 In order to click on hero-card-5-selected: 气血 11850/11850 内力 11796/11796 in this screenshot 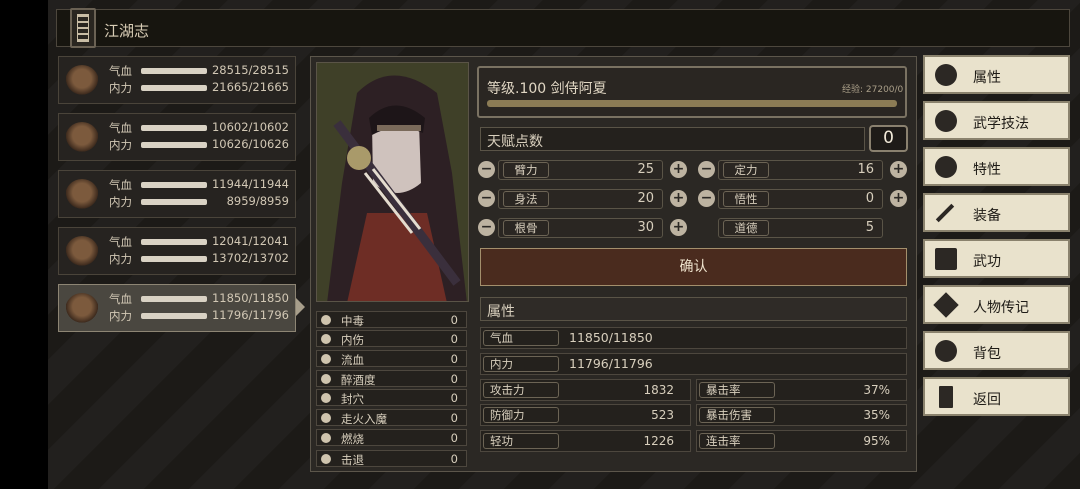, I will do `click(177, 308)`.